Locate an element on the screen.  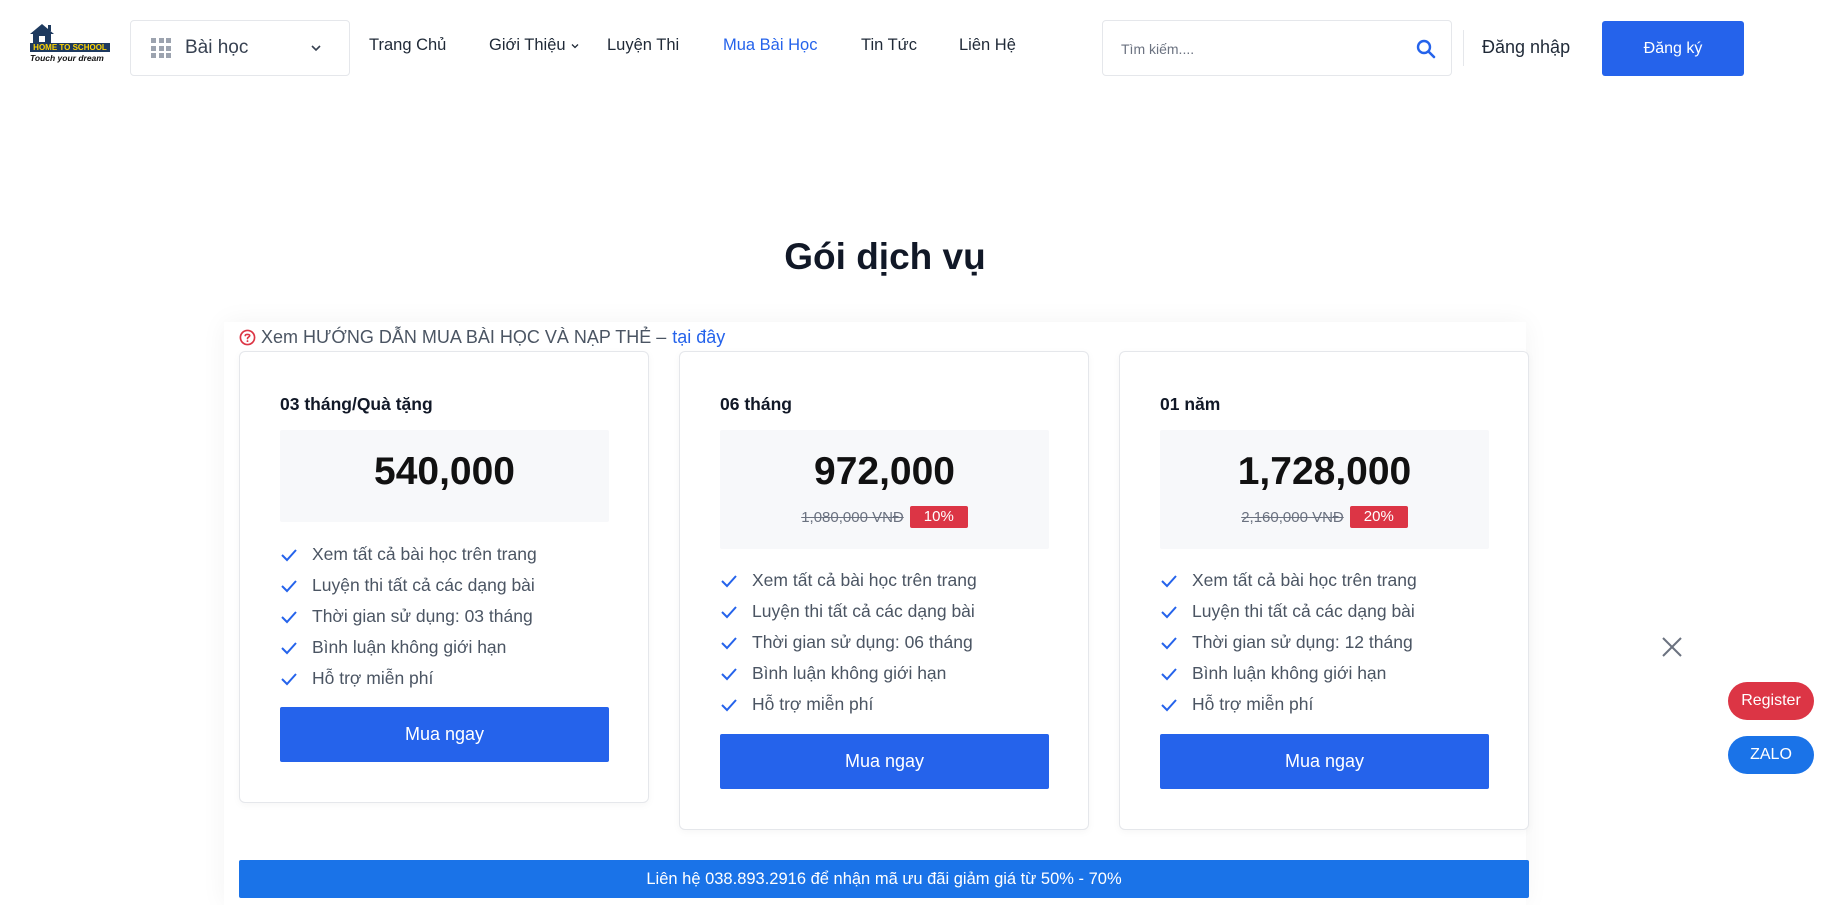
login-link: Đăng nhập is located at coordinates (1526, 47).